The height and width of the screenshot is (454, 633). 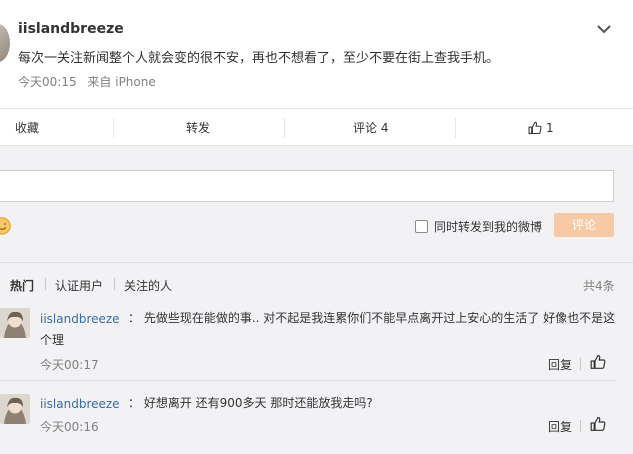 What do you see at coordinates (198, 128) in the screenshot?
I see `repost-button: 转发` at bounding box center [198, 128].